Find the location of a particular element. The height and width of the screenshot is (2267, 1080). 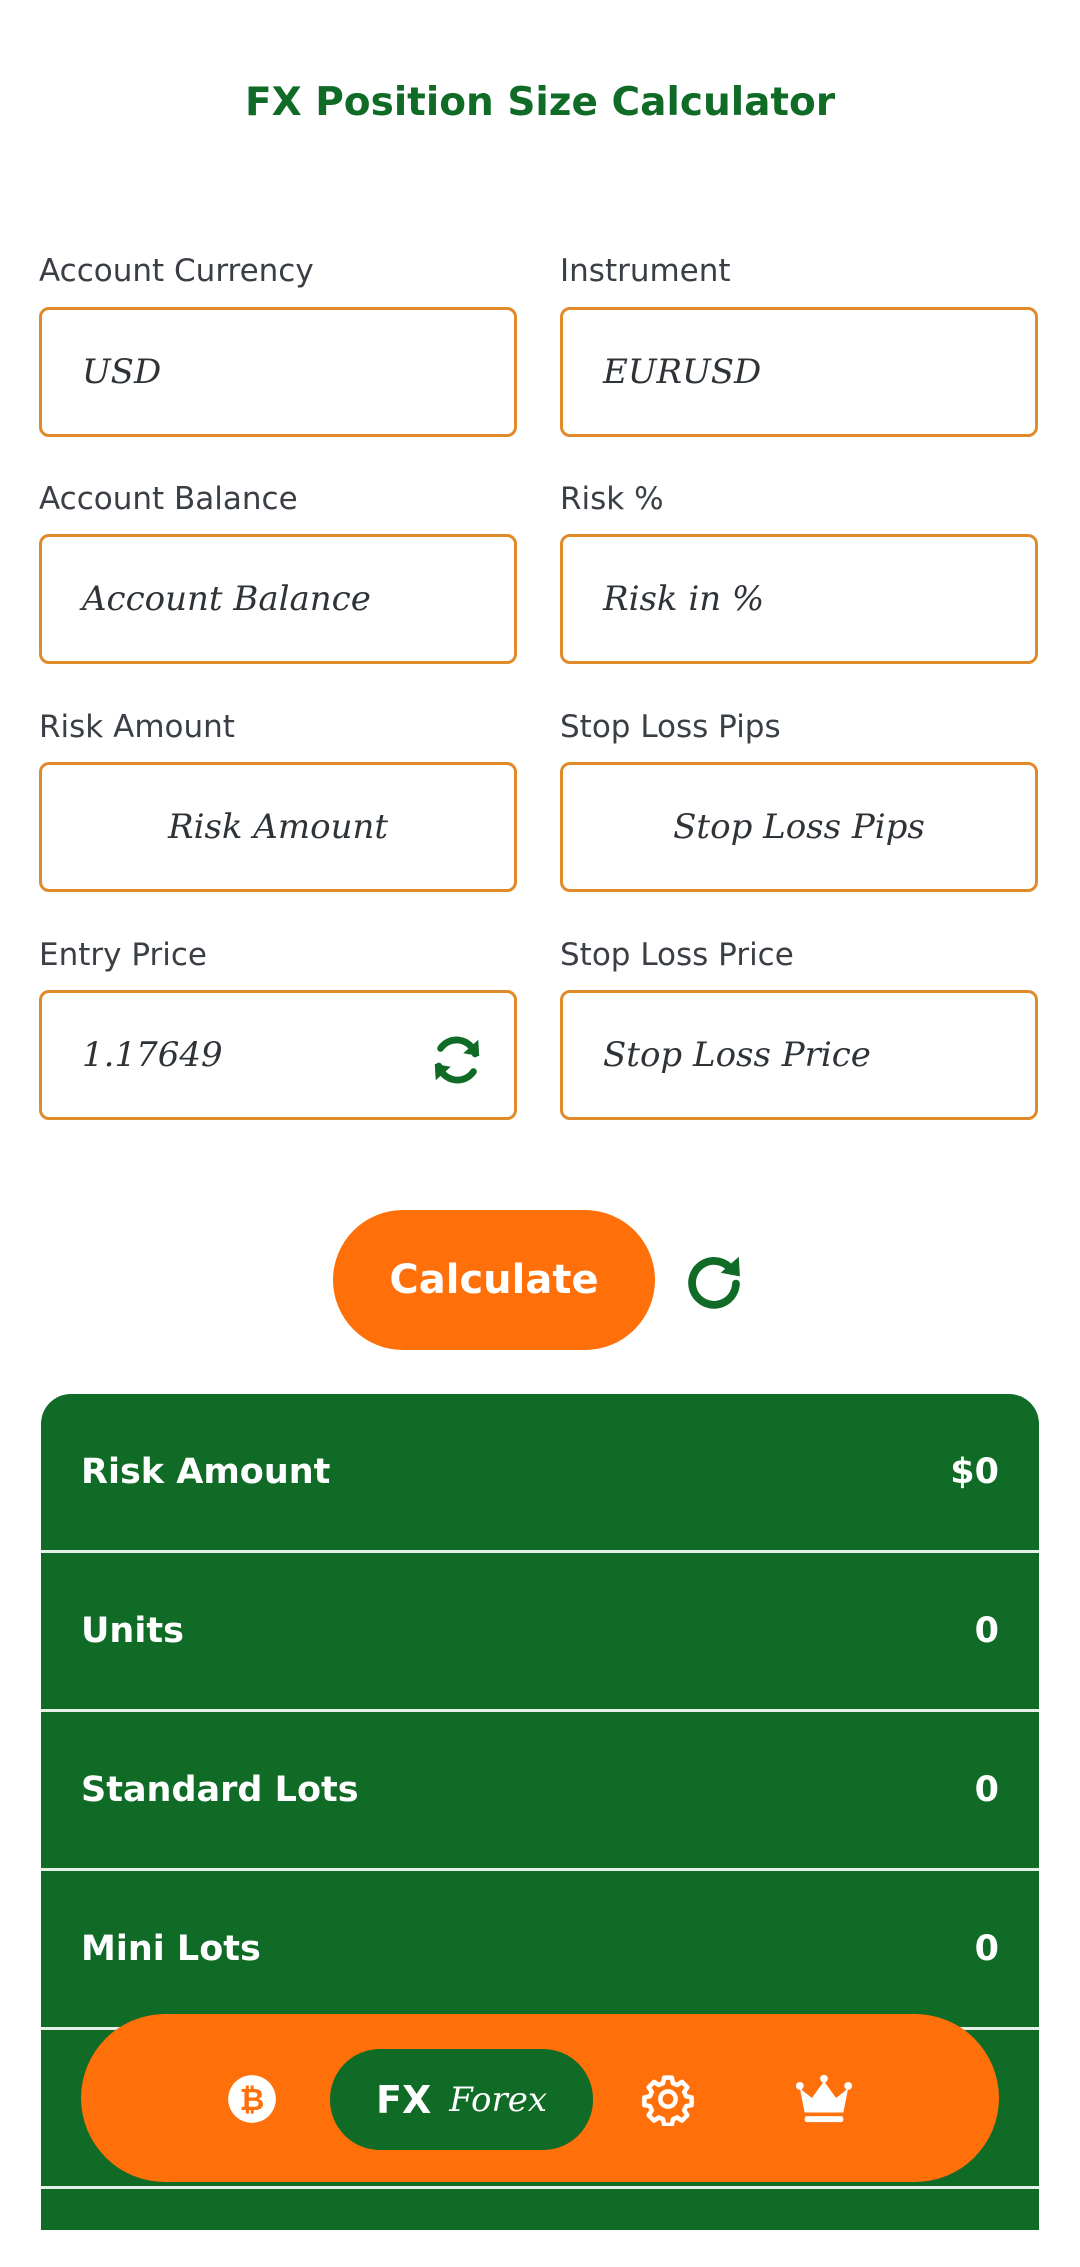

result-label: Units is located at coordinates (132, 1631).